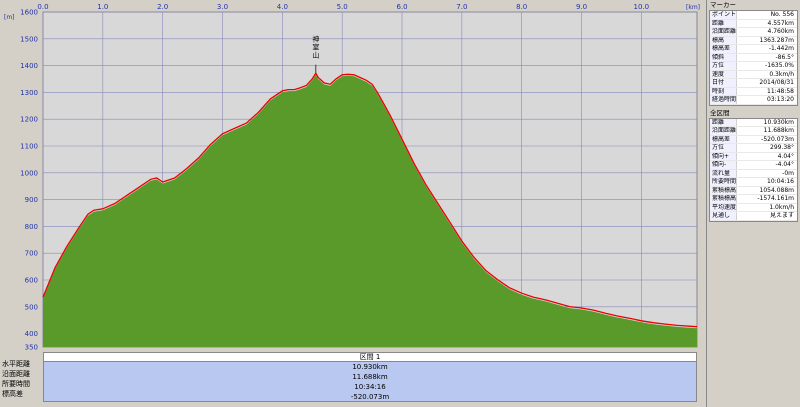 The height and width of the screenshot is (407, 800). What do you see at coordinates (753, 173) in the screenshot?
I see `section-info-row: 流れ量 -0m` at bounding box center [753, 173].